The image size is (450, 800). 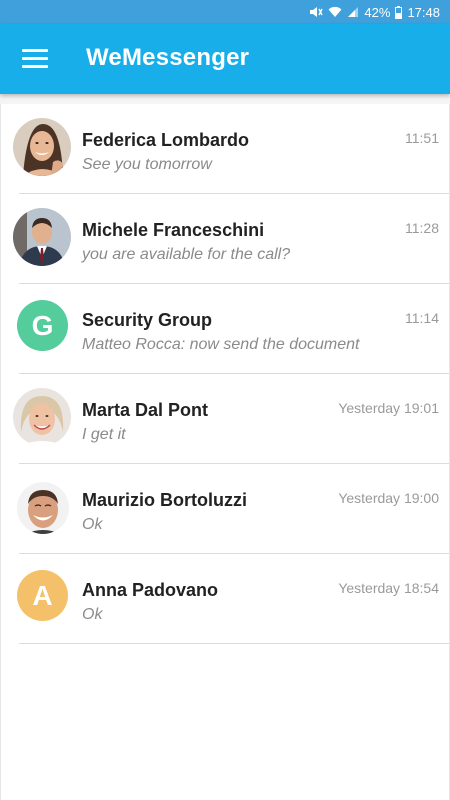 I want to click on battery-percent: 42%, so click(x=377, y=12).